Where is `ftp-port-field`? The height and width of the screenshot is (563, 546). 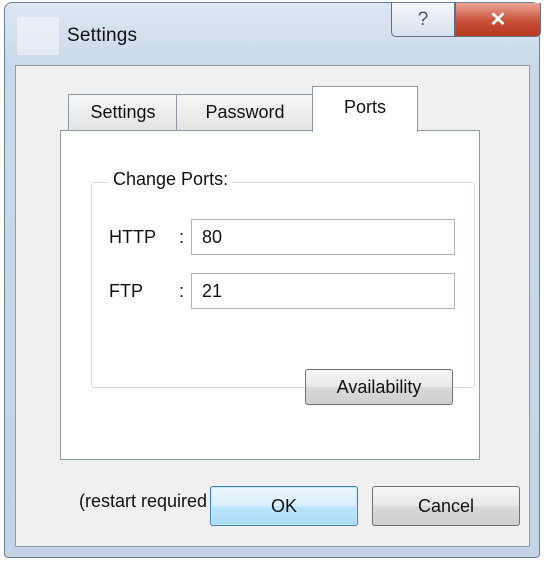
ftp-port-field is located at coordinates (323, 291).